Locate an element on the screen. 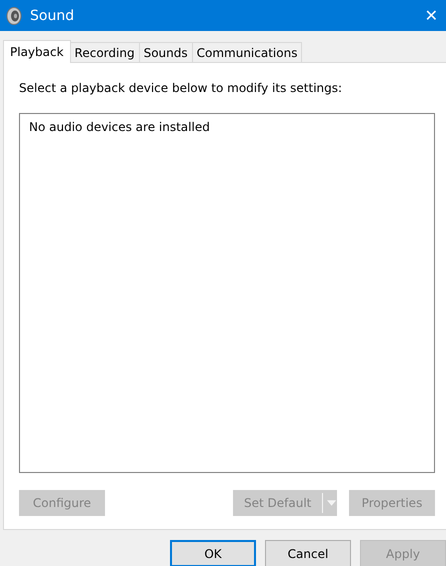 The height and width of the screenshot is (566, 446). dialog-button: OK is located at coordinates (213, 553).